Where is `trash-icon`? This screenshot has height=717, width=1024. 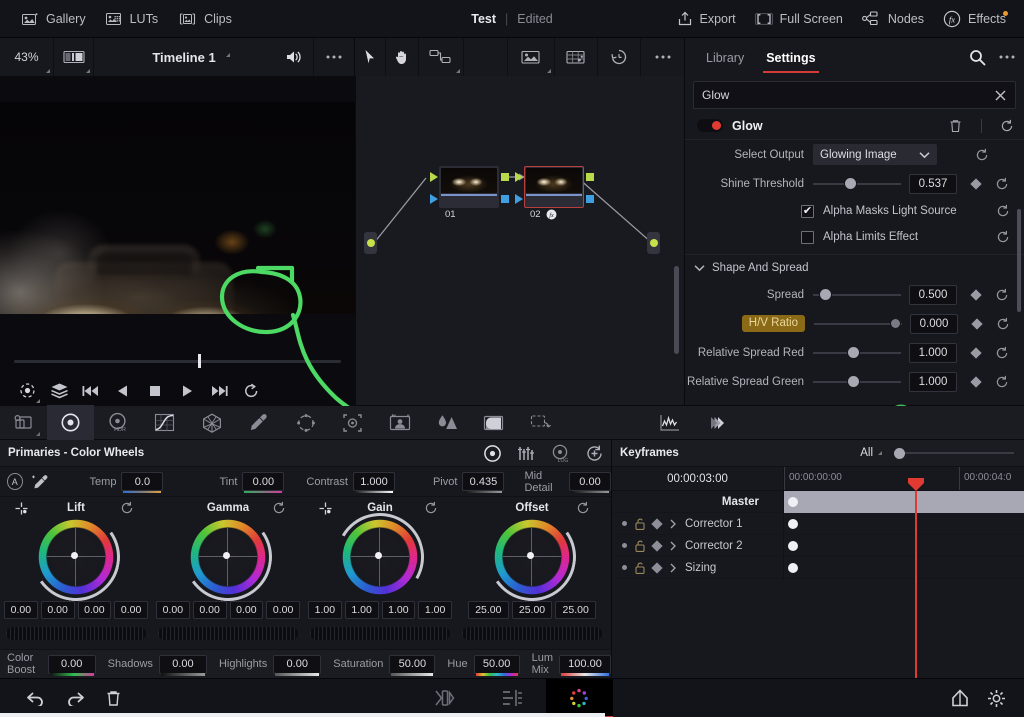 trash-icon is located at coordinates (955, 126).